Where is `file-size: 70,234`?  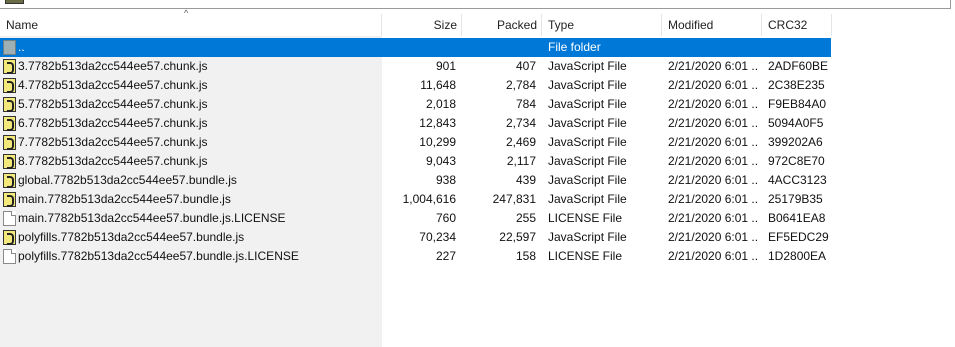
file-size: 70,234 is located at coordinates (437, 237).